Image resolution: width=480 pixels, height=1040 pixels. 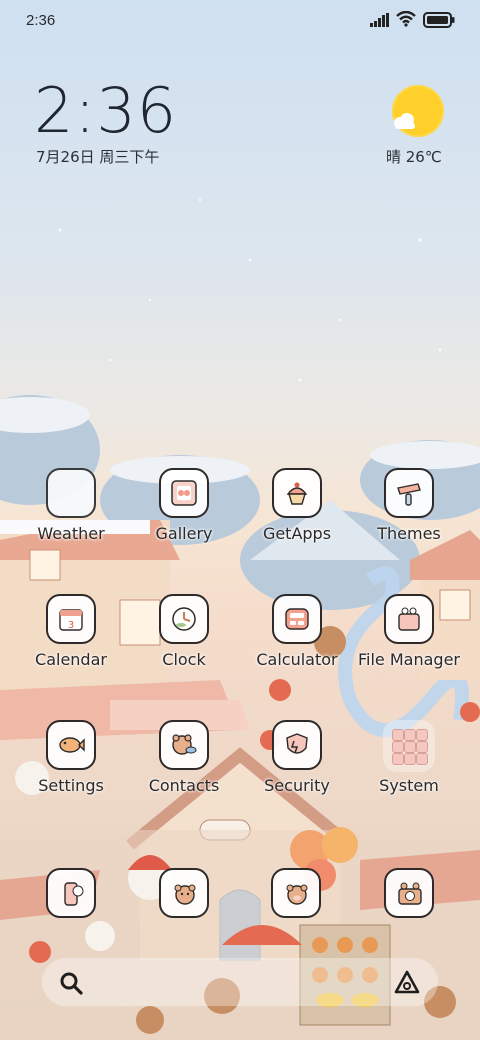 What do you see at coordinates (409, 533) in the screenshot?
I see `app-label: Themes` at bounding box center [409, 533].